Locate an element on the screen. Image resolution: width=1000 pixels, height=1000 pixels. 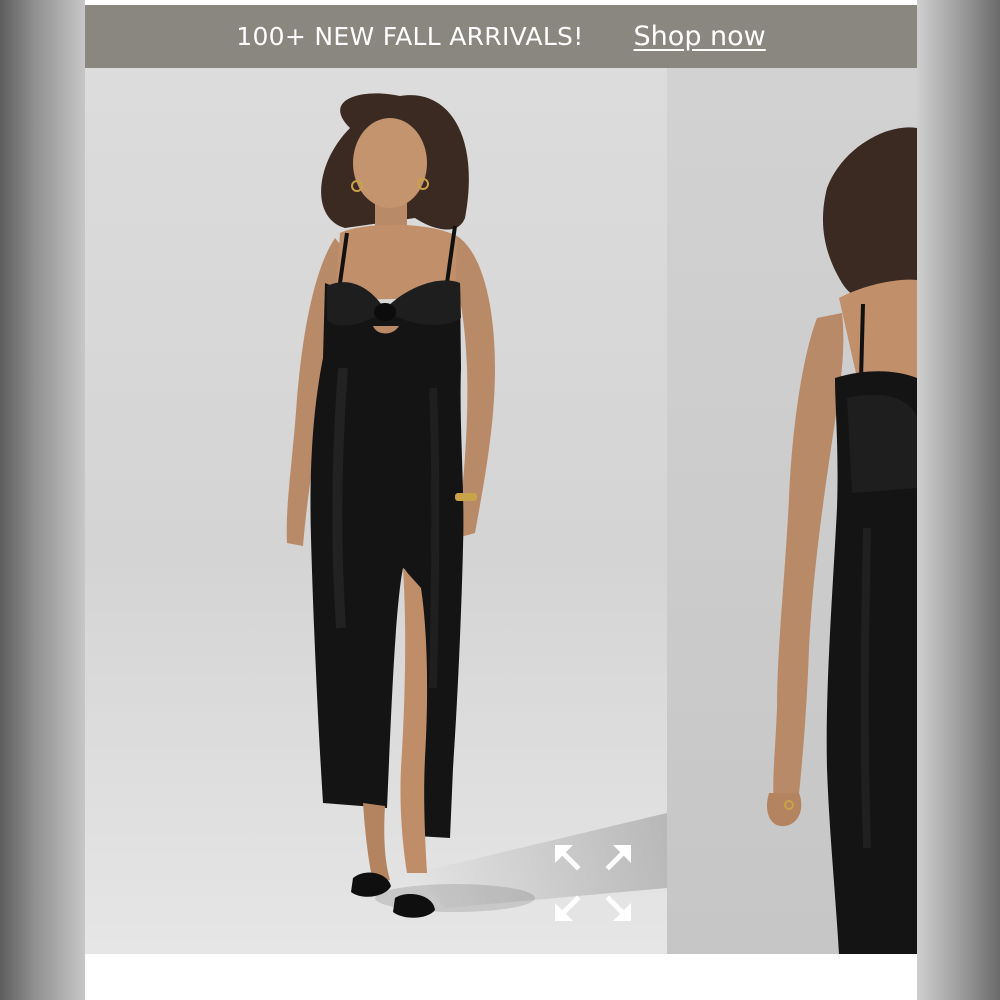
expand-arrows-icon is located at coordinates (593, 883).